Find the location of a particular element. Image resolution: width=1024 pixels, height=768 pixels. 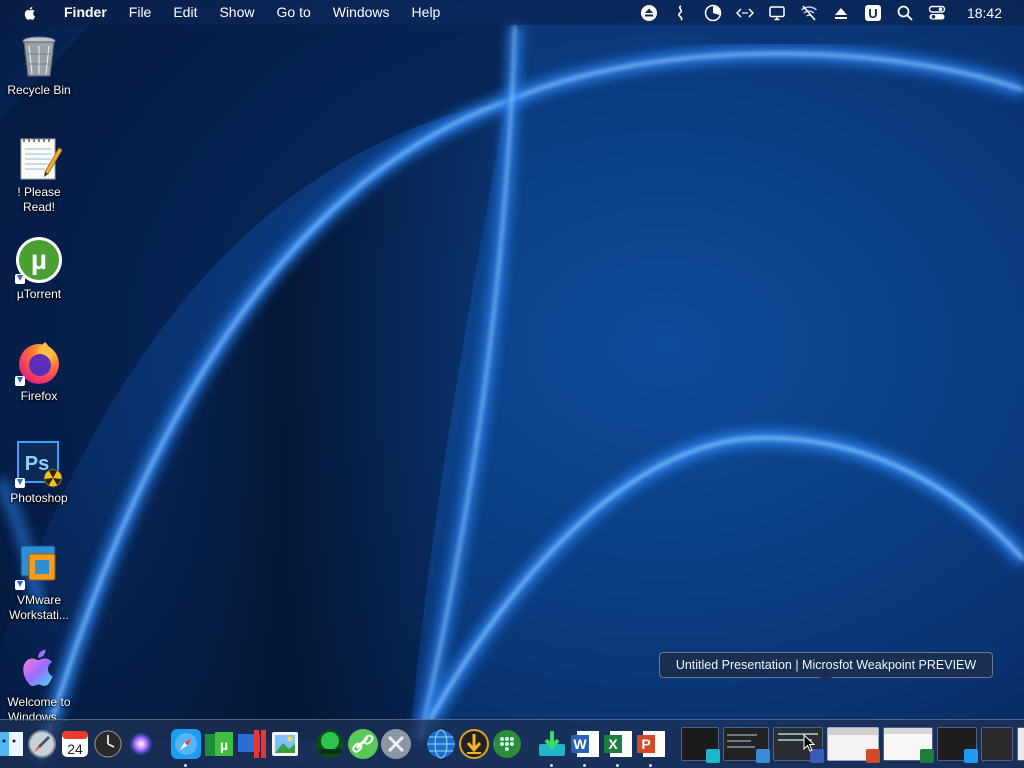

siri-icon is located at coordinates (140, 744).